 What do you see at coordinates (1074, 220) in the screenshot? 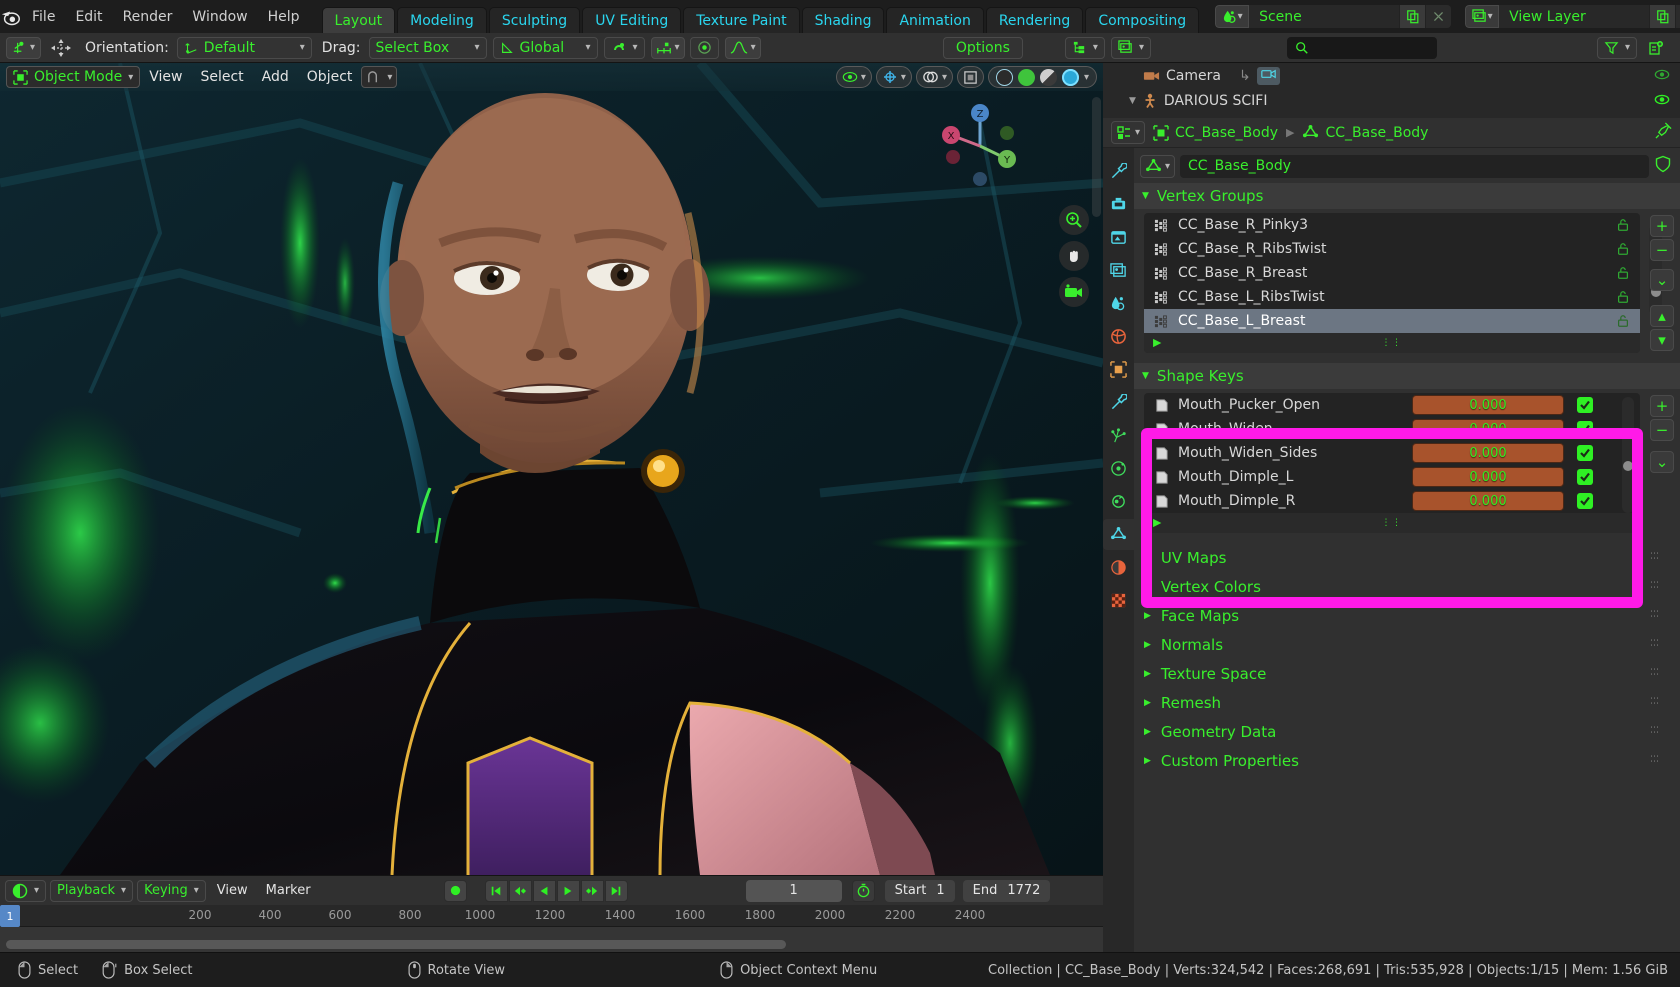
I see `zoom-icon` at bounding box center [1074, 220].